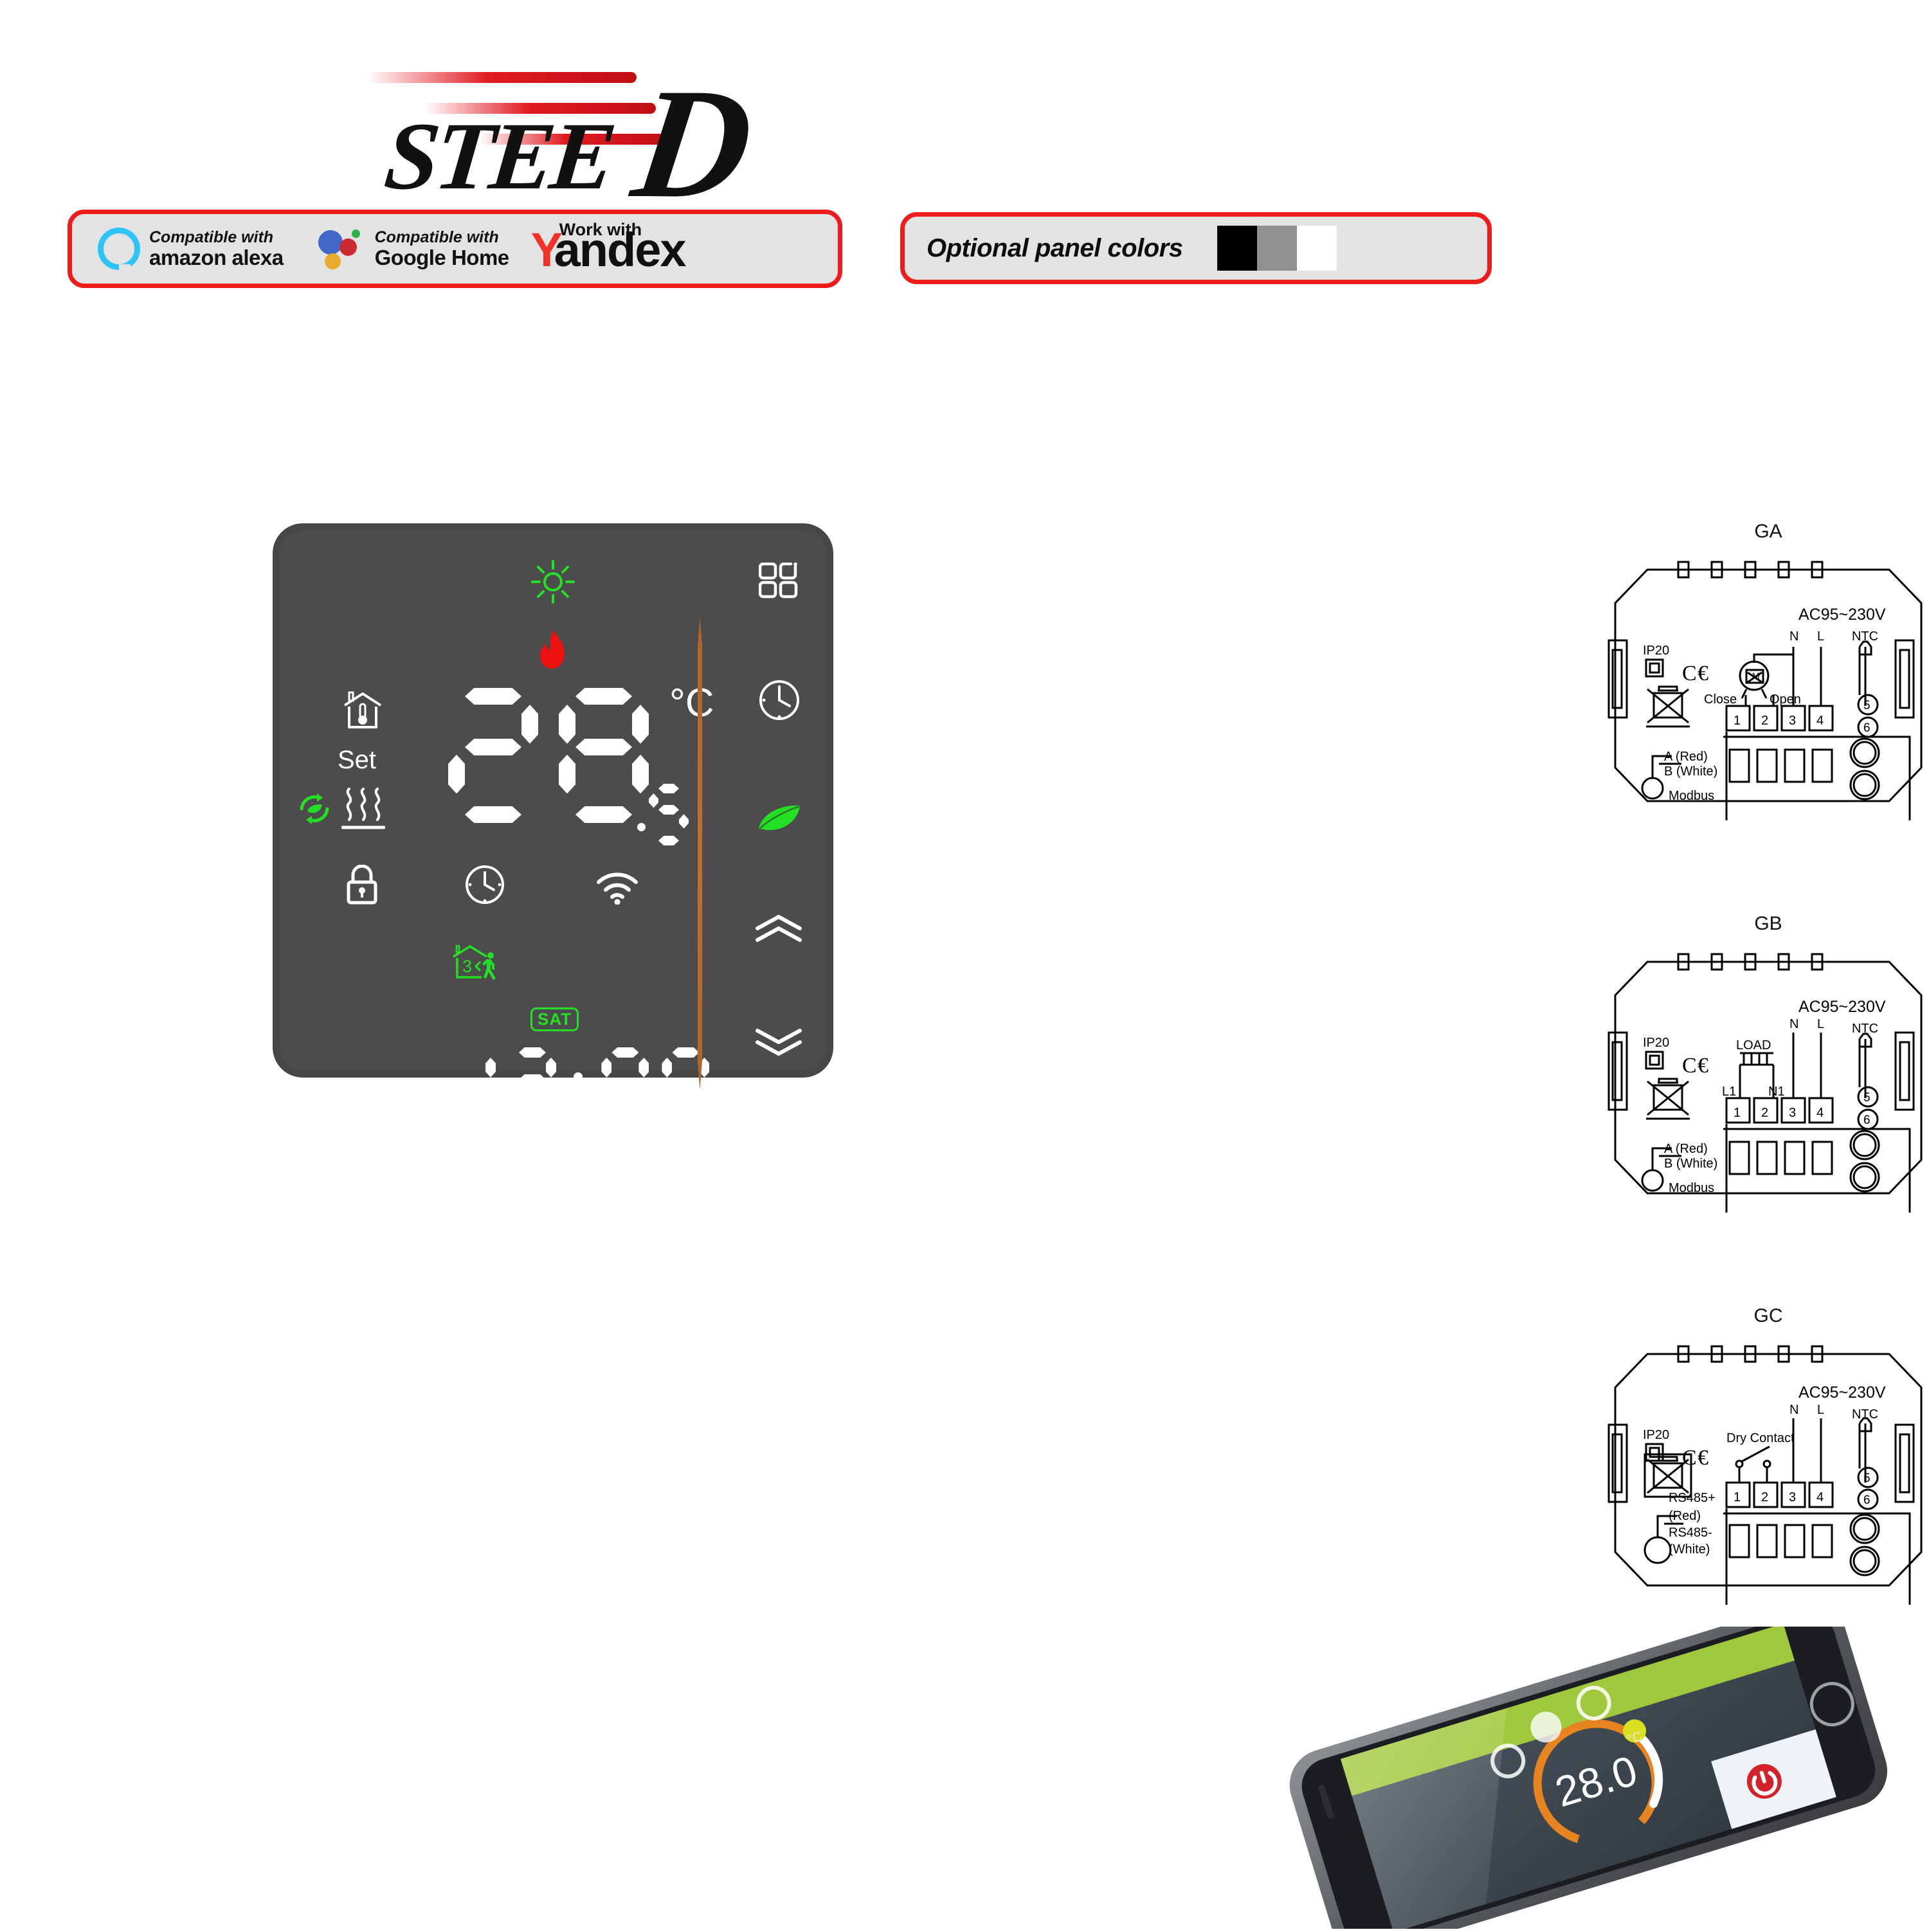  Describe the element at coordinates (1842, 1393) in the screenshot. I see `voltage-label-gc: AC95~230V` at that location.